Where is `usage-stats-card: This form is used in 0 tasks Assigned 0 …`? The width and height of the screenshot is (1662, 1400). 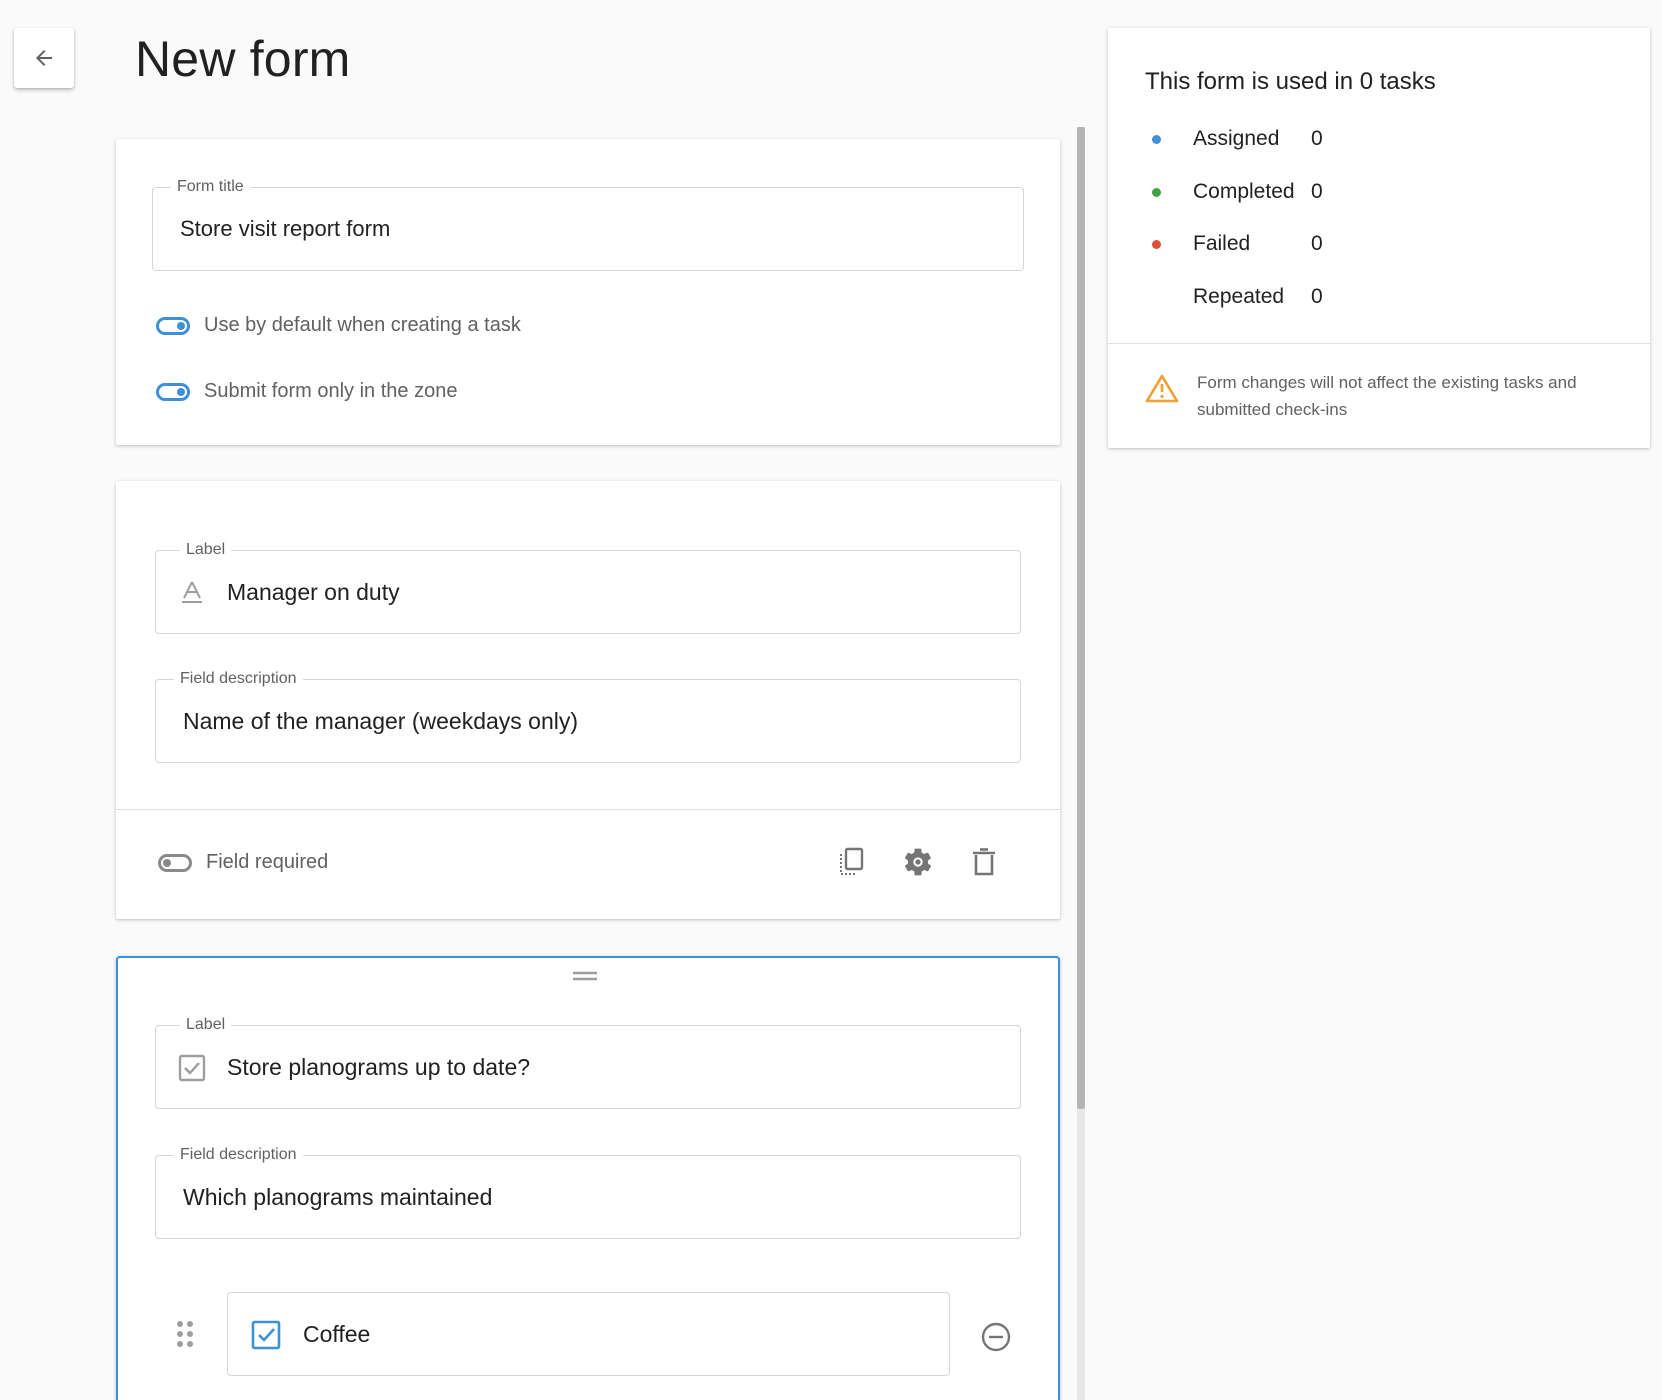 usage-stats-card: This form is used in 0 tasks Assigned 0 … is located at coordinates (1379, 238).